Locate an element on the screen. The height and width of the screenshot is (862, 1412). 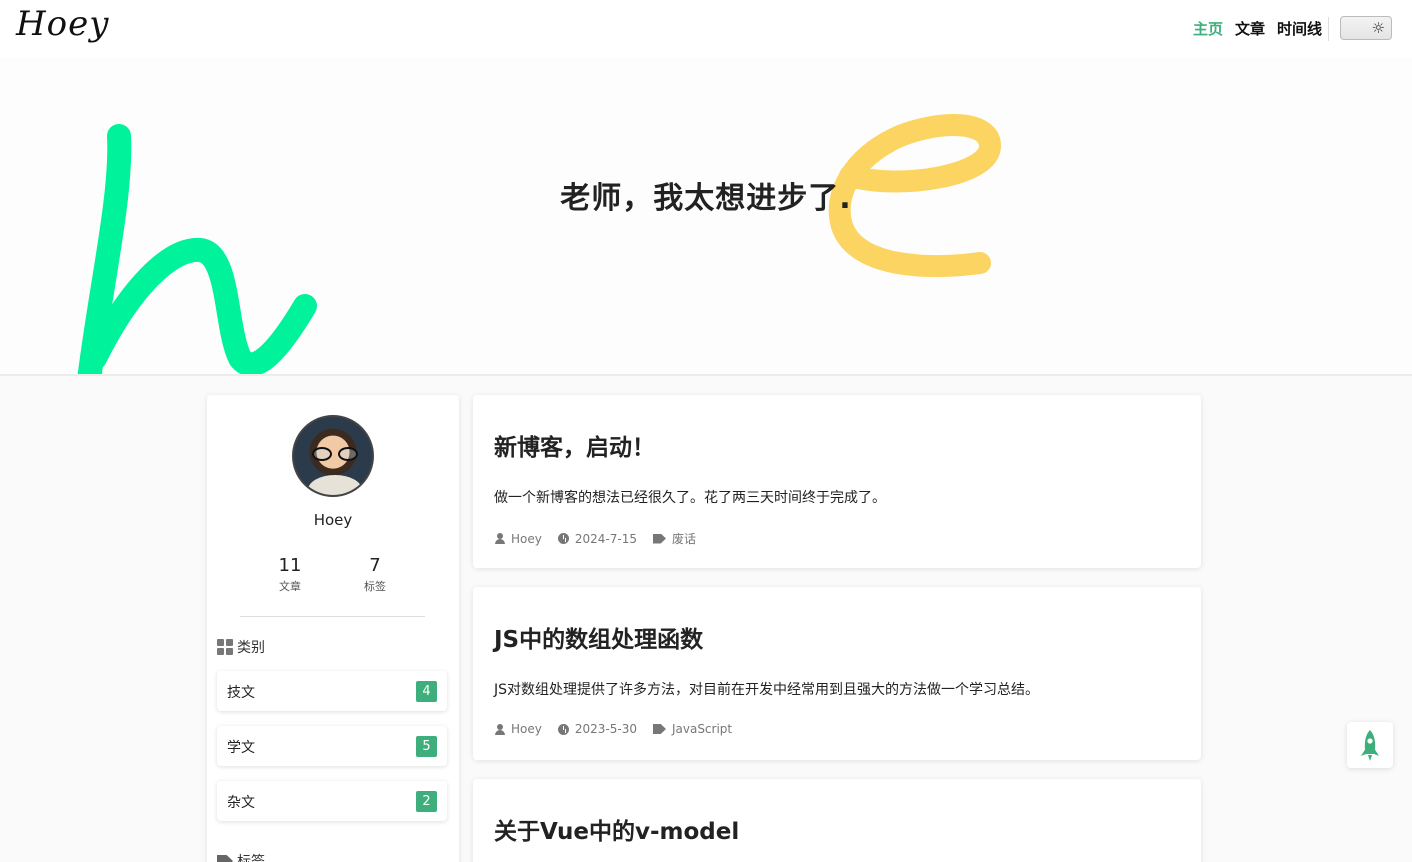
post-description: 做一个新博客的想法已经很久了。花了两三天时间终于完成了。 is located at coordinates (690, 498).